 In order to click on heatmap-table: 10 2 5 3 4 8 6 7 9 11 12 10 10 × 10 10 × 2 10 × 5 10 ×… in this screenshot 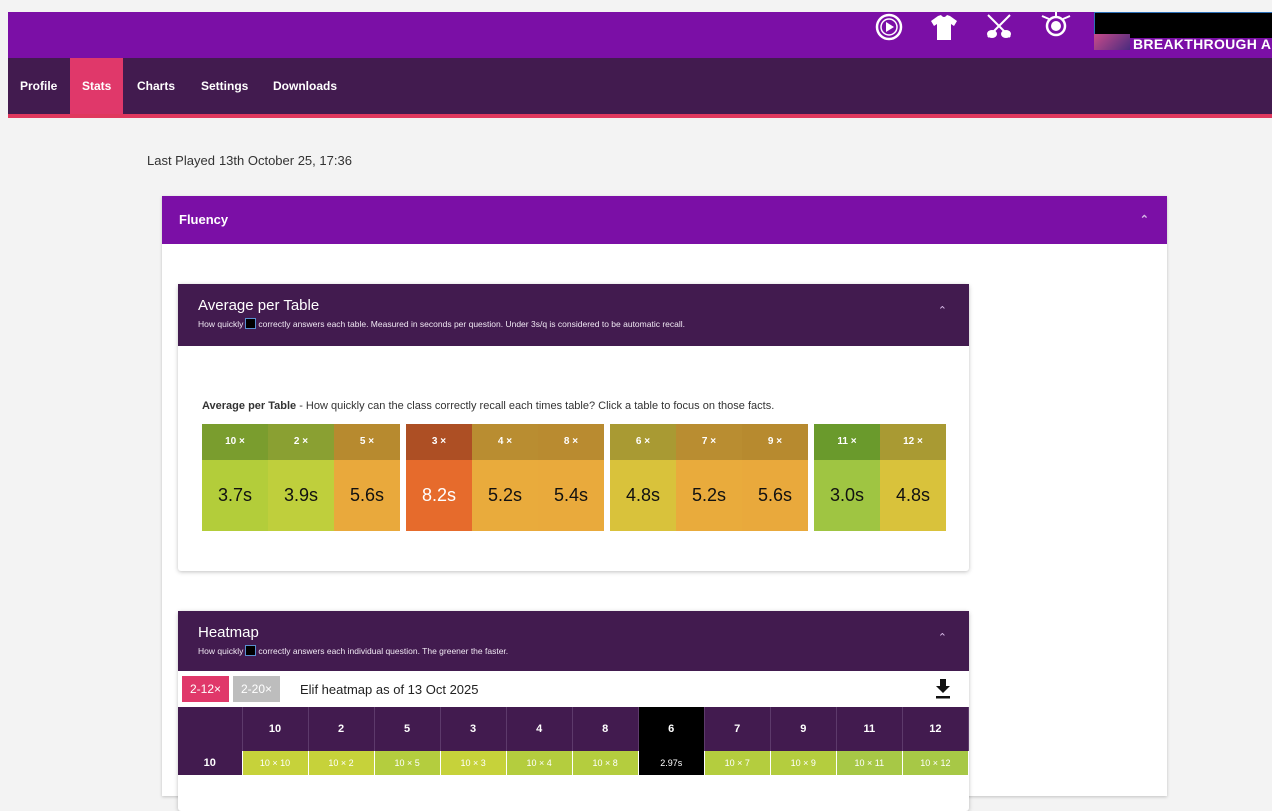, I will do `click(574, 741)`.